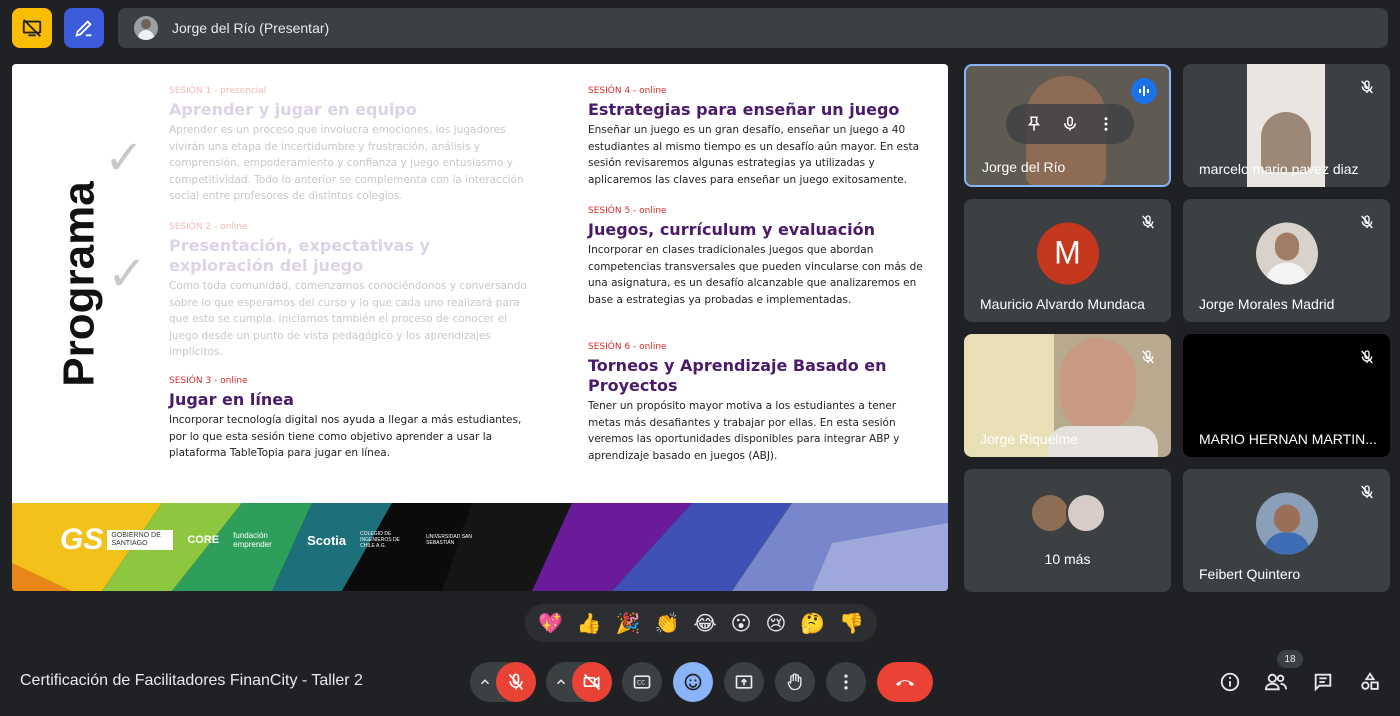 This screenshot has height=716, width=1400. I want to click on present-button, so click(744, 682).